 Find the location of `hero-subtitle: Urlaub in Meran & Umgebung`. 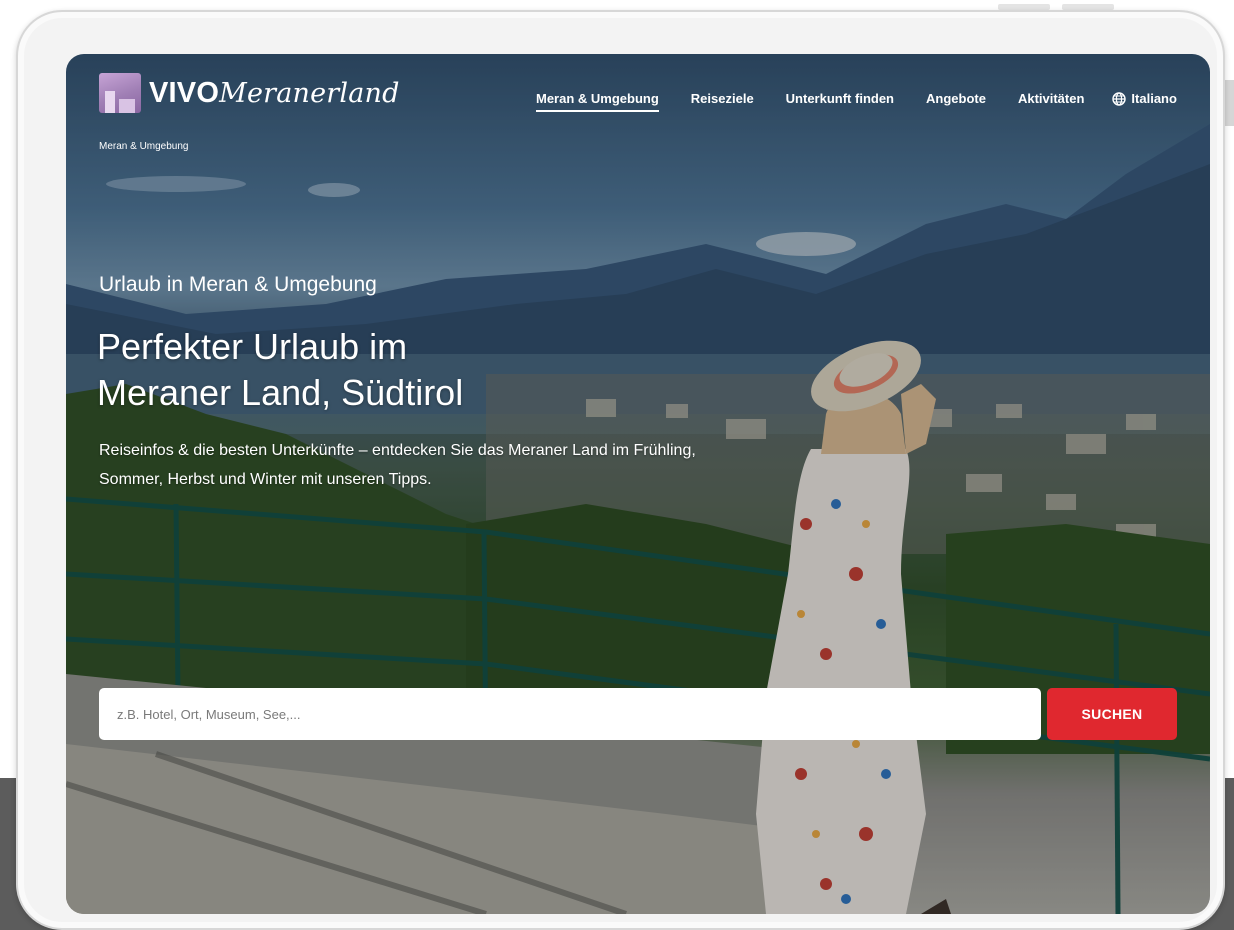

hero-subtitle: Urlaub in Meran & Umgebung is located at coordinates (238, 284).